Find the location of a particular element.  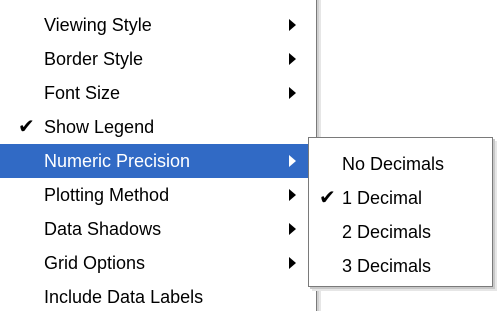

menu-item-plotting-method: Plotting Method is located at coordinates (158, 195).